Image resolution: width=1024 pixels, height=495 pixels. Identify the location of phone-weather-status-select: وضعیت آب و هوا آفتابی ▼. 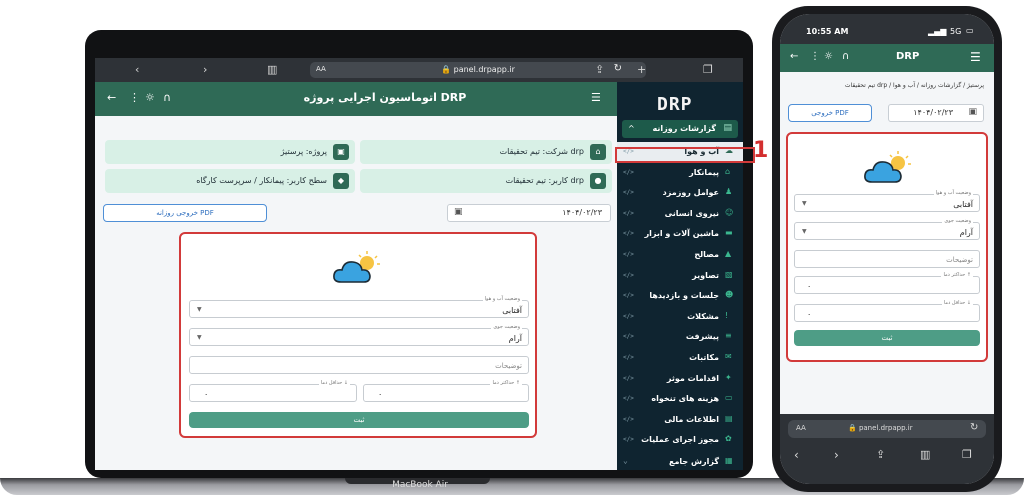
(887, 201).